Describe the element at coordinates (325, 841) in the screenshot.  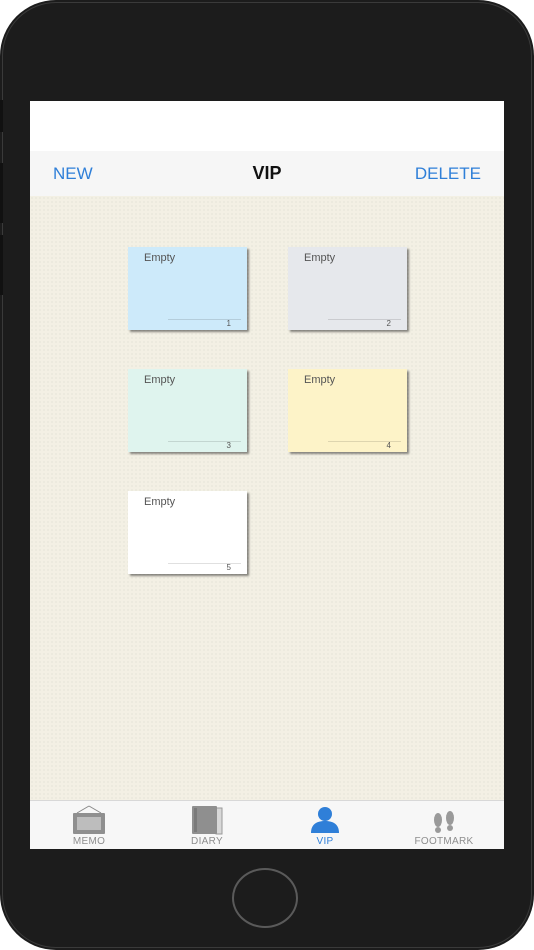
I see `tab-vip-label: VIP` at that location.